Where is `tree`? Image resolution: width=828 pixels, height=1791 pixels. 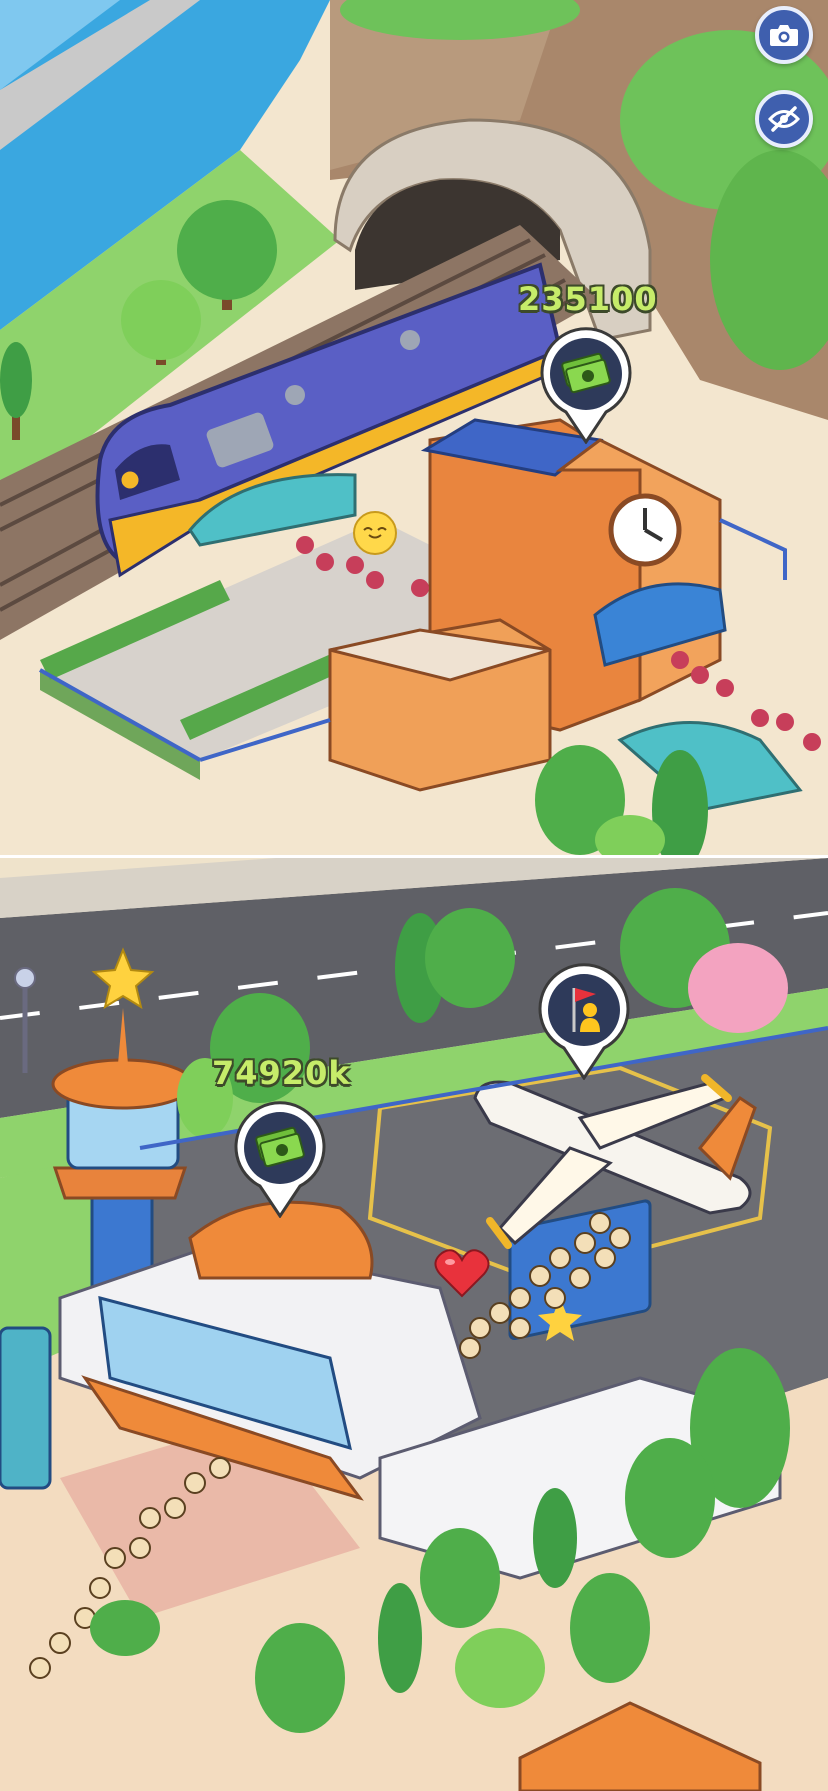
tree is located at coordinates (621, 800).